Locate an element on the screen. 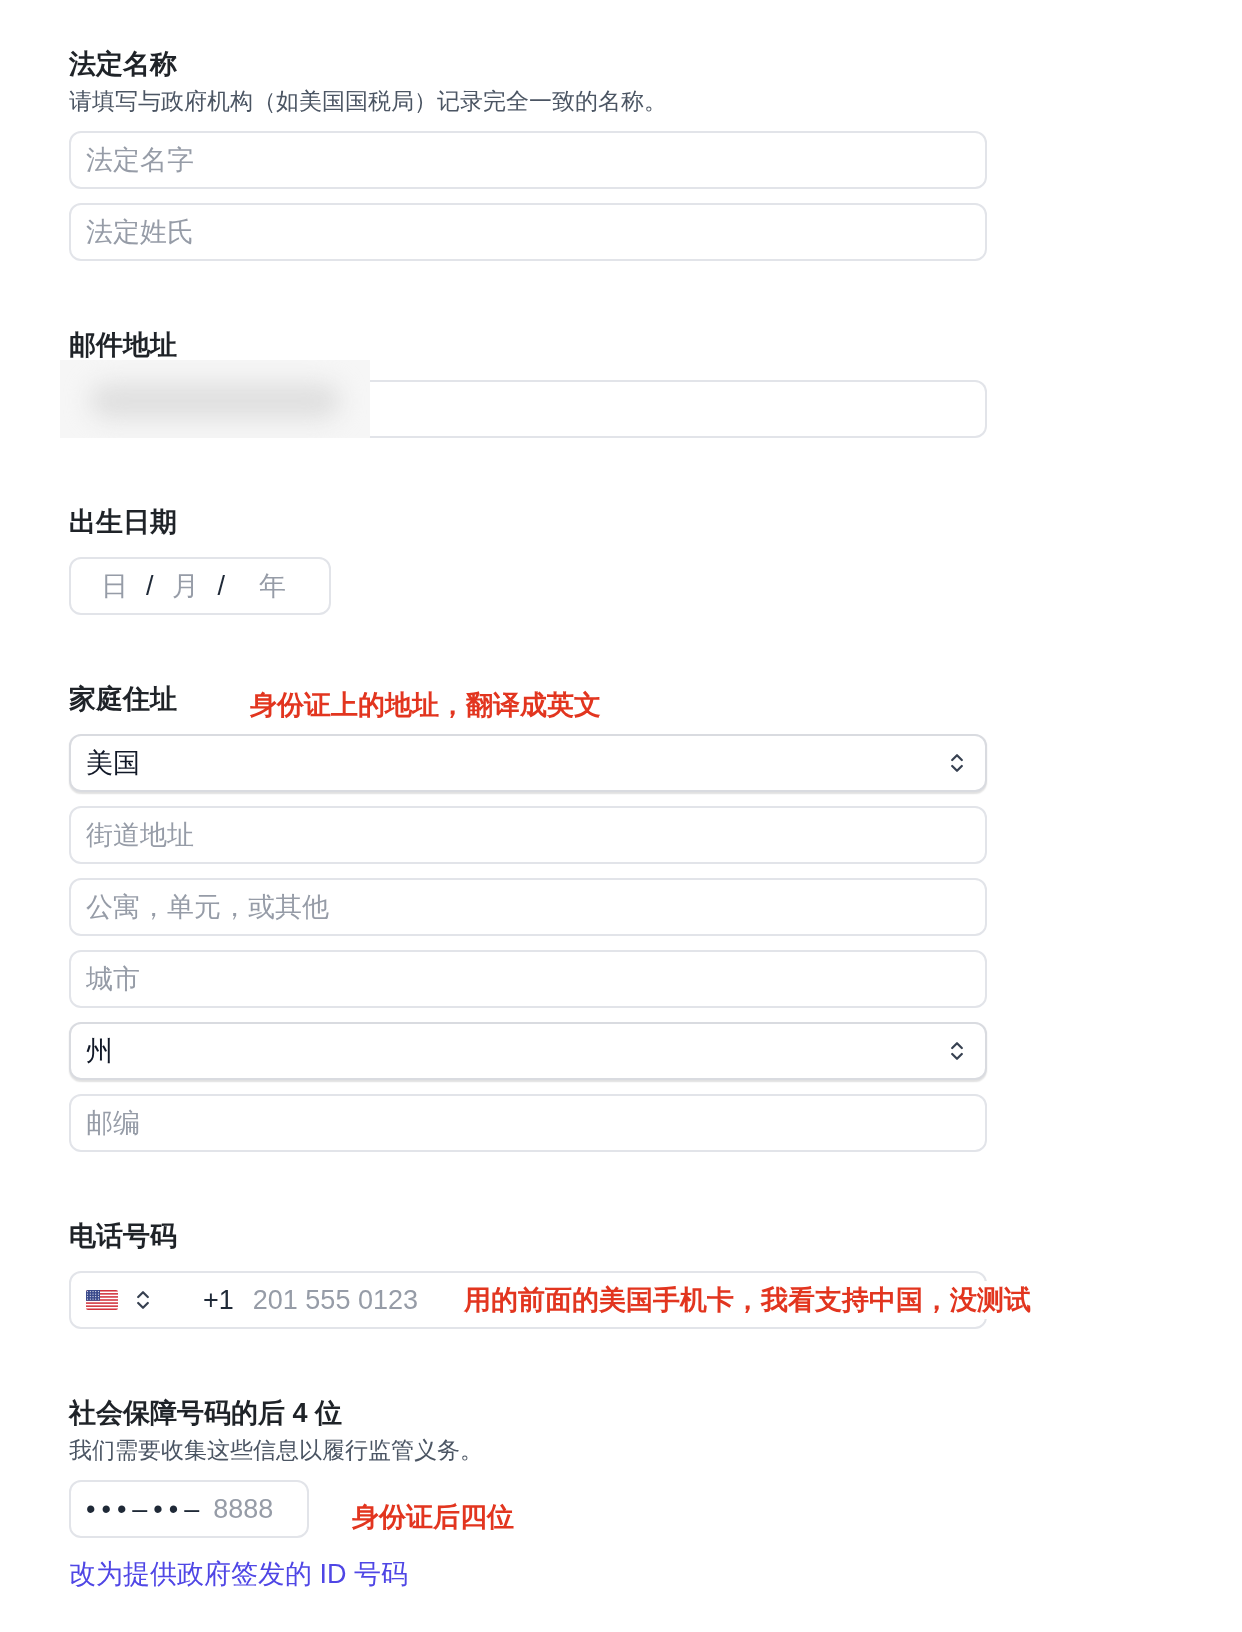 The width and height of the screenshot is (1242, 1632). section-label: 出生日期 is located at coordinates (123, 522).